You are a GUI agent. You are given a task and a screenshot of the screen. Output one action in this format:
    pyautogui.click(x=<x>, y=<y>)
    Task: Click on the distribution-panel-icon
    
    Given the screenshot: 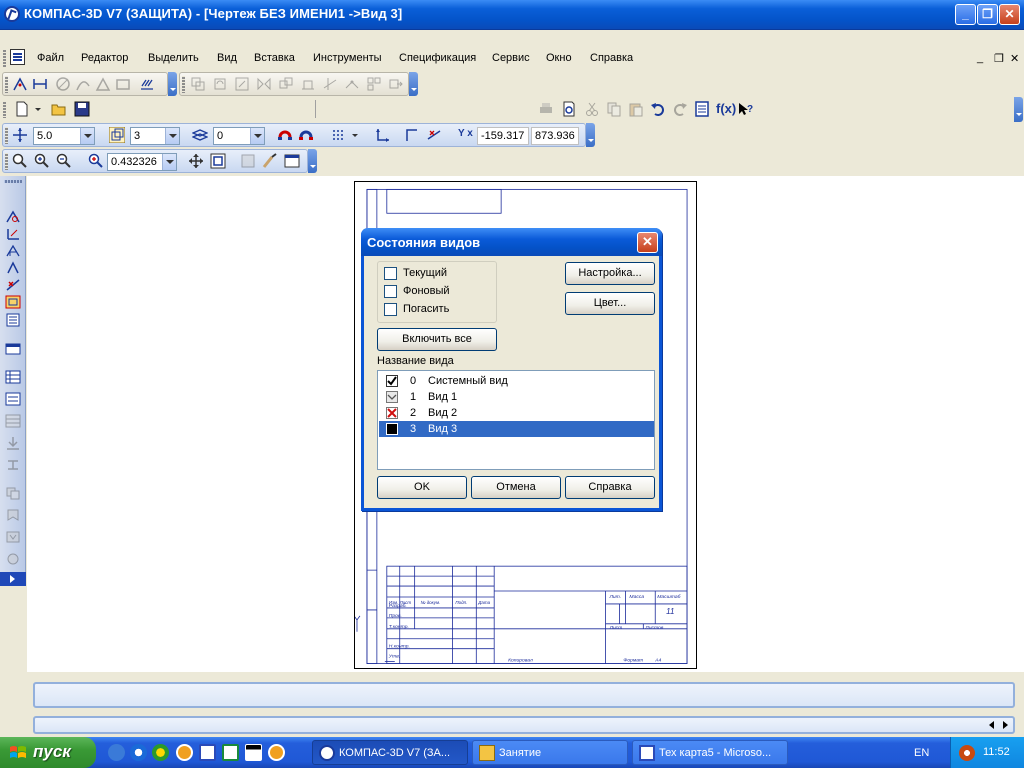 What is the action you would take?
    pyautogui.click(x=13, y=465)
    